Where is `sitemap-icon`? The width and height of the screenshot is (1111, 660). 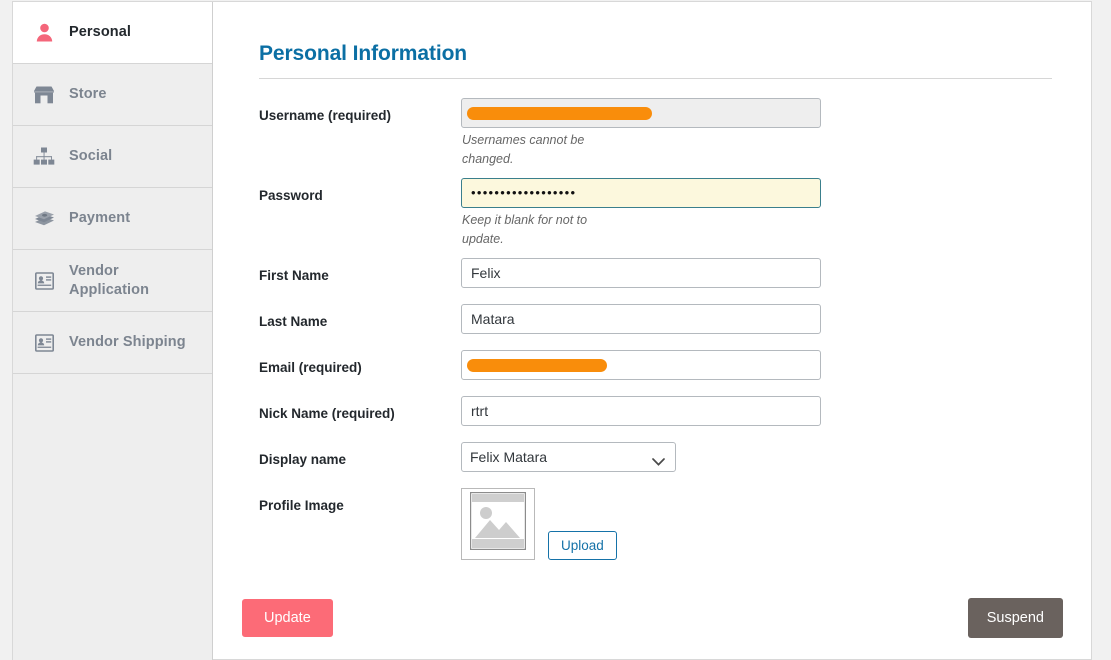
sitemap-icon is located at coordinates (44, 157).